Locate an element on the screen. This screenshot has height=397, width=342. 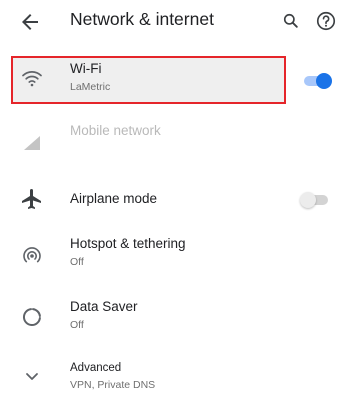
app-bar: Network & internet is located at coordinates (171, 22).